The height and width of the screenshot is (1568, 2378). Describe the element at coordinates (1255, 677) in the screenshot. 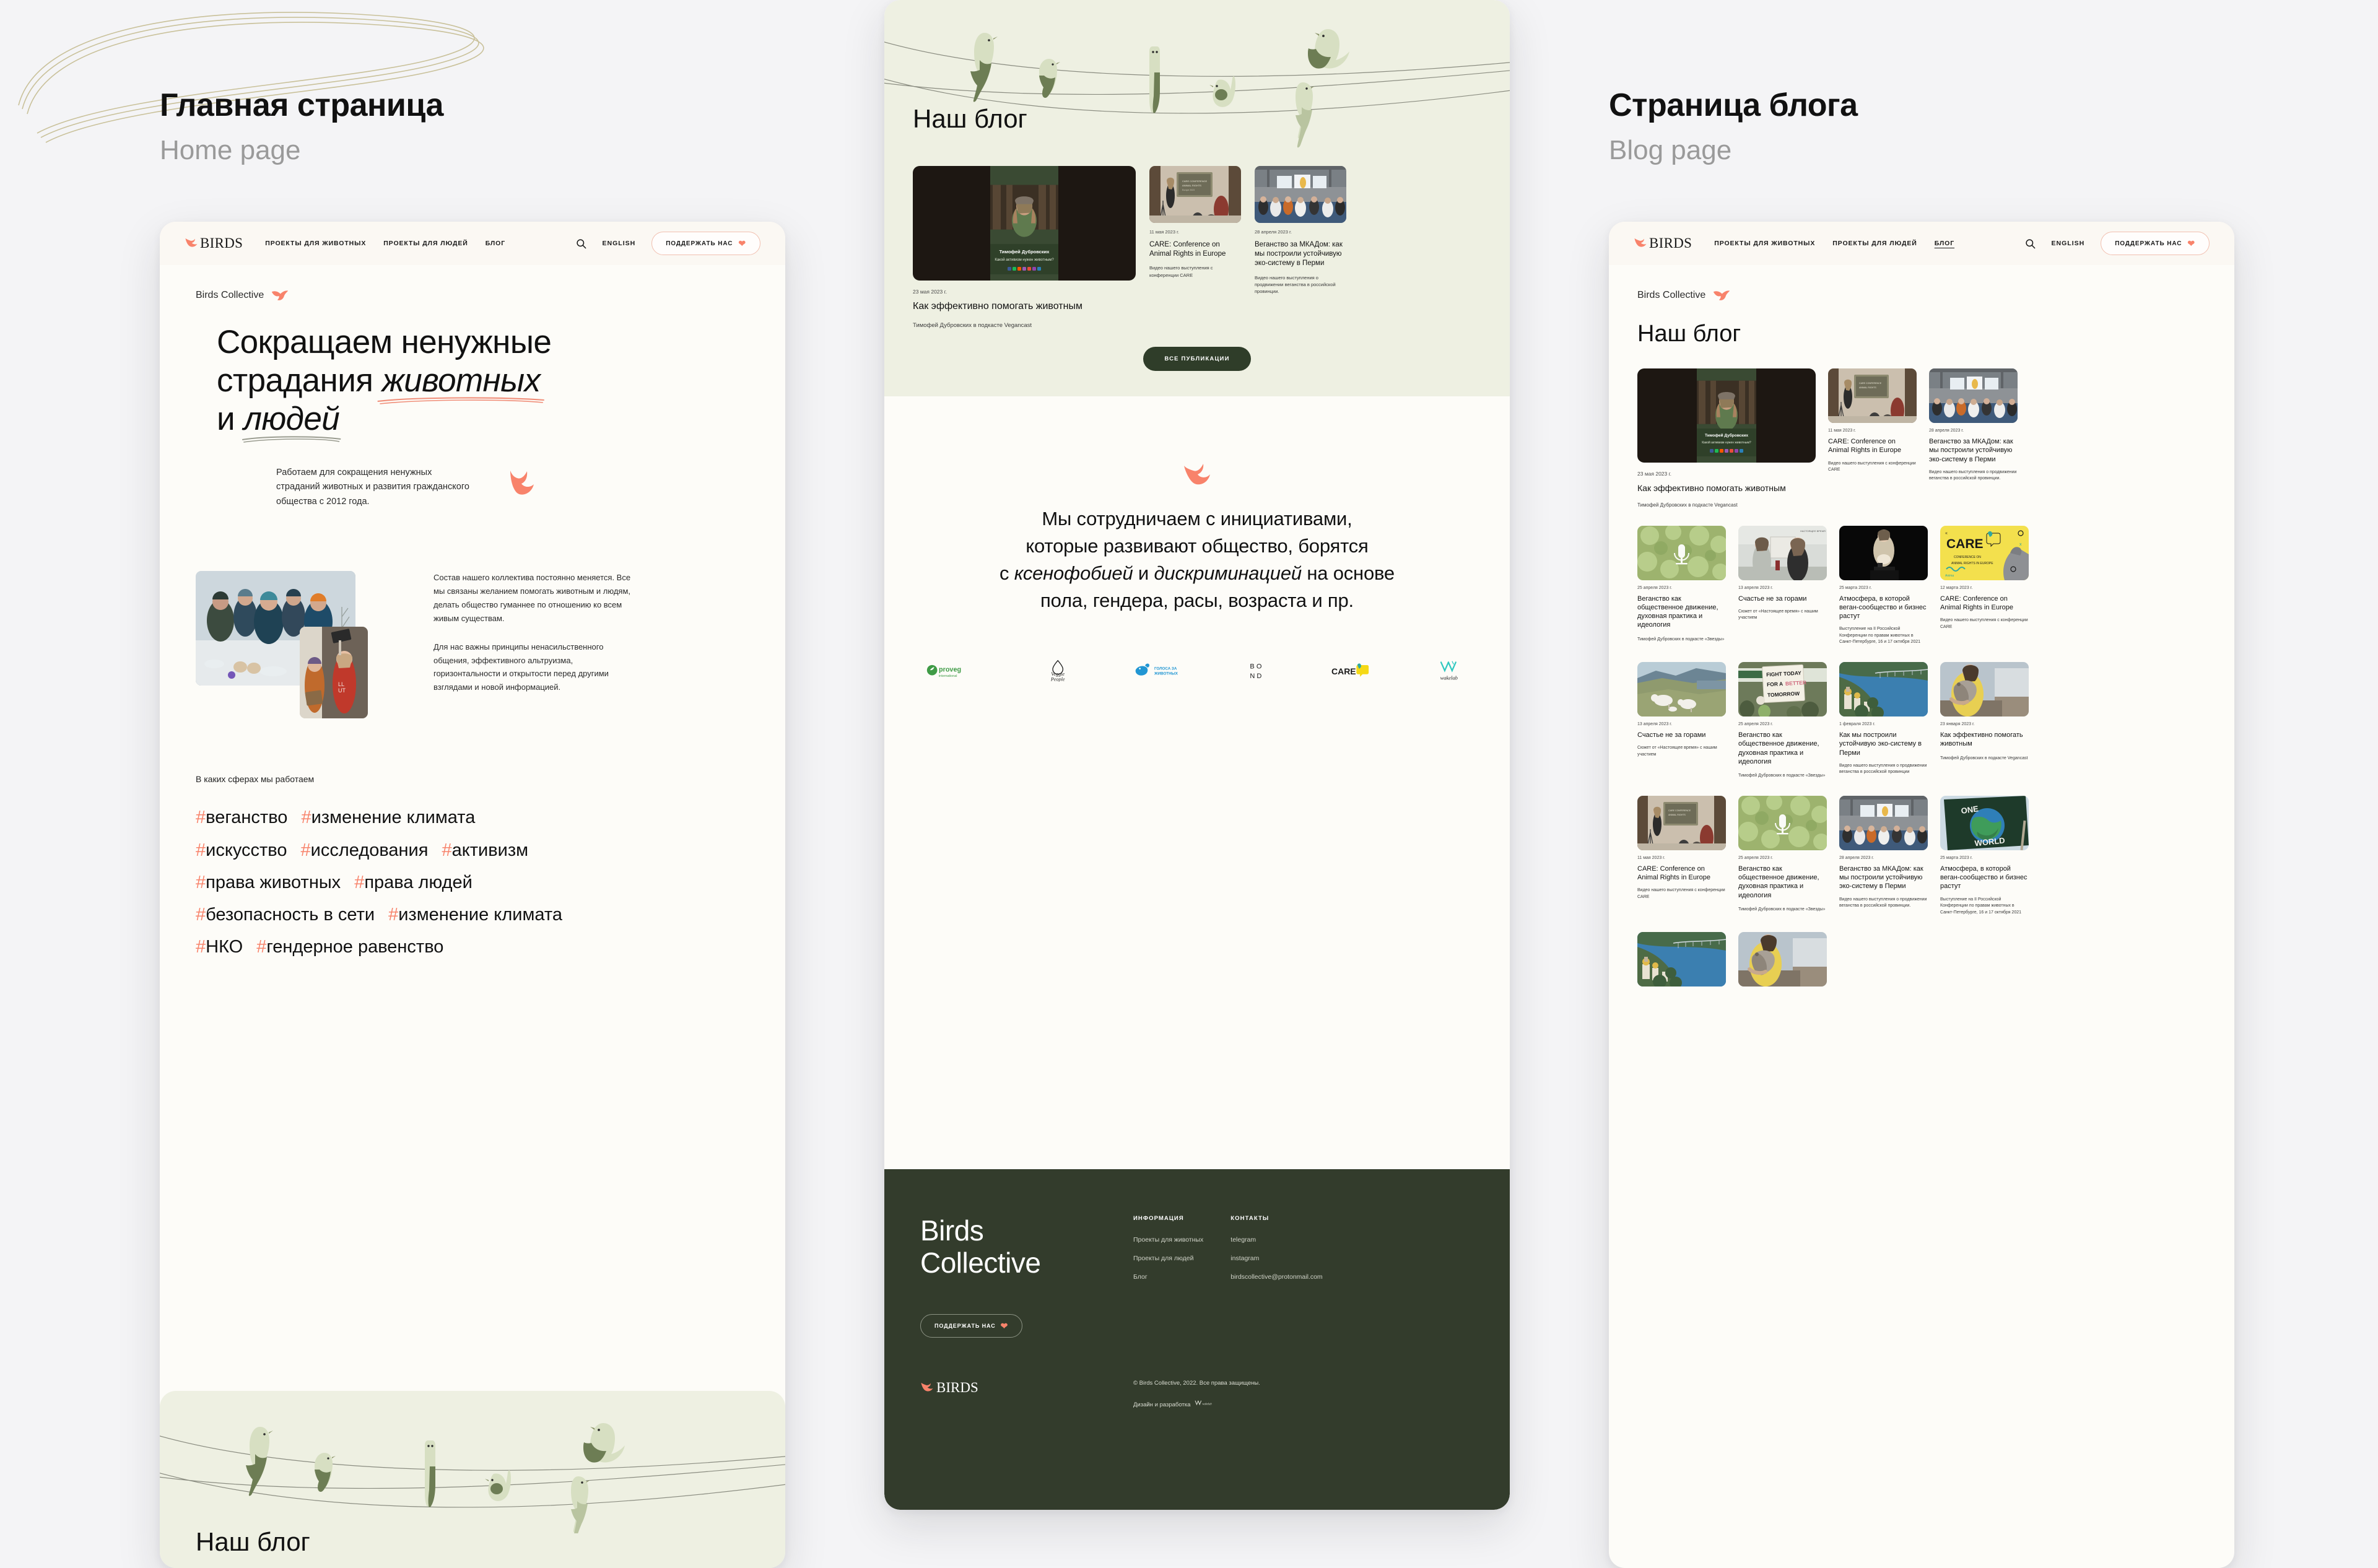

I see `svg-text: N D` at that location.